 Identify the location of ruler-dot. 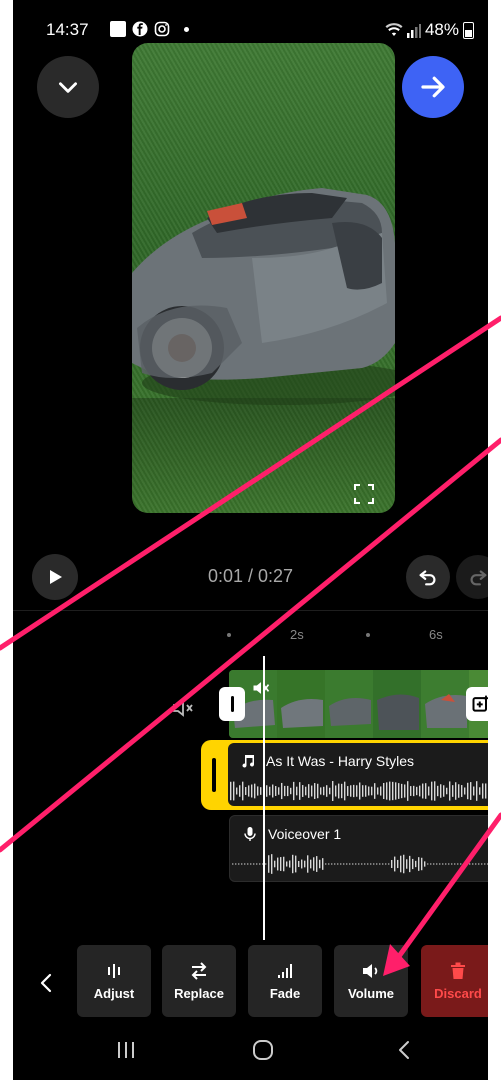
(368, 635).